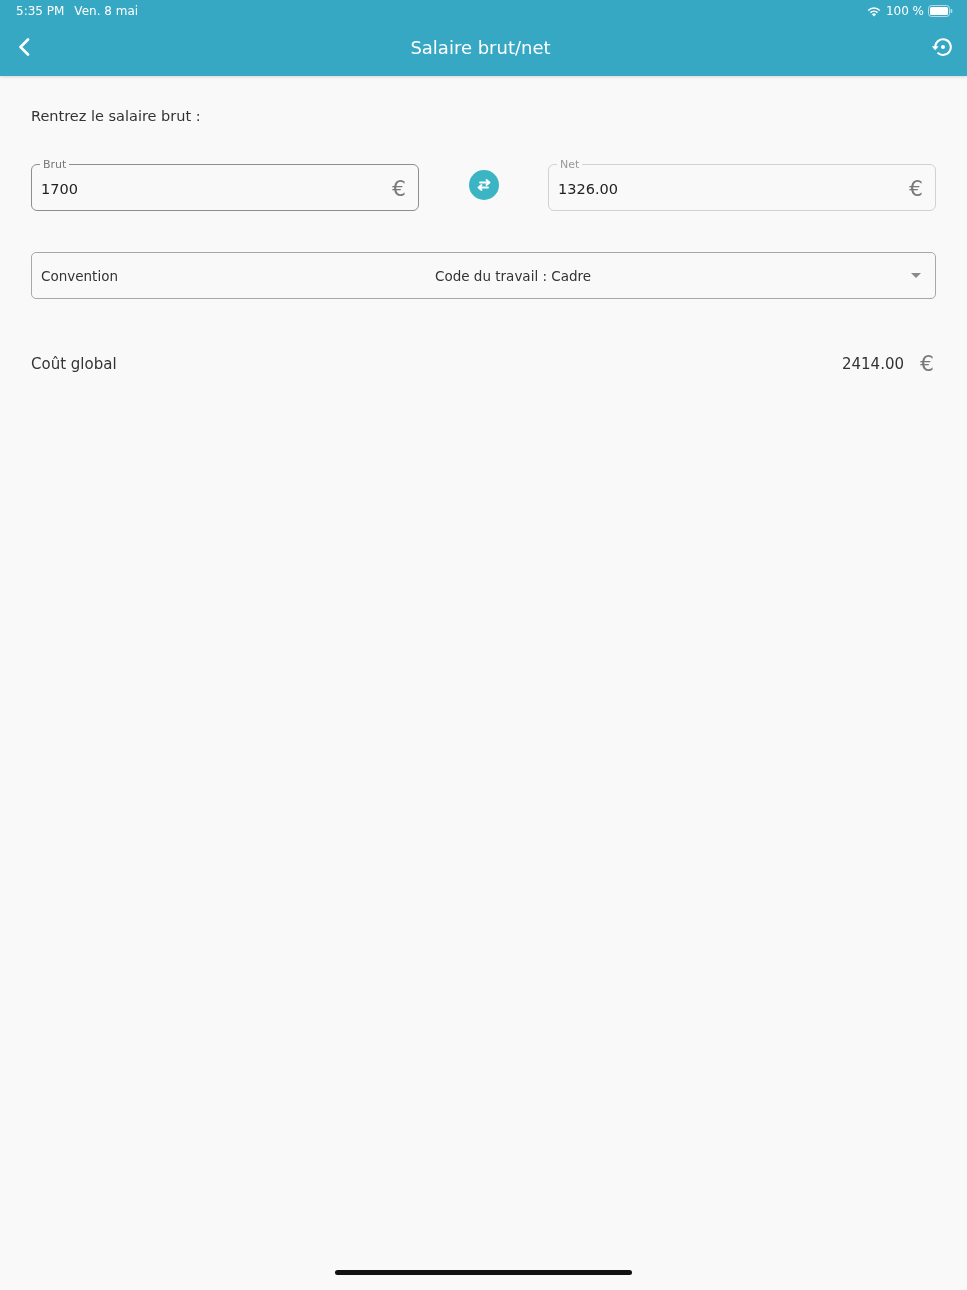 The image size is (967, 1290). Describe the element at coordinates (588, 188) in the screenshot. I see `field-value: 1326.00` at that location.